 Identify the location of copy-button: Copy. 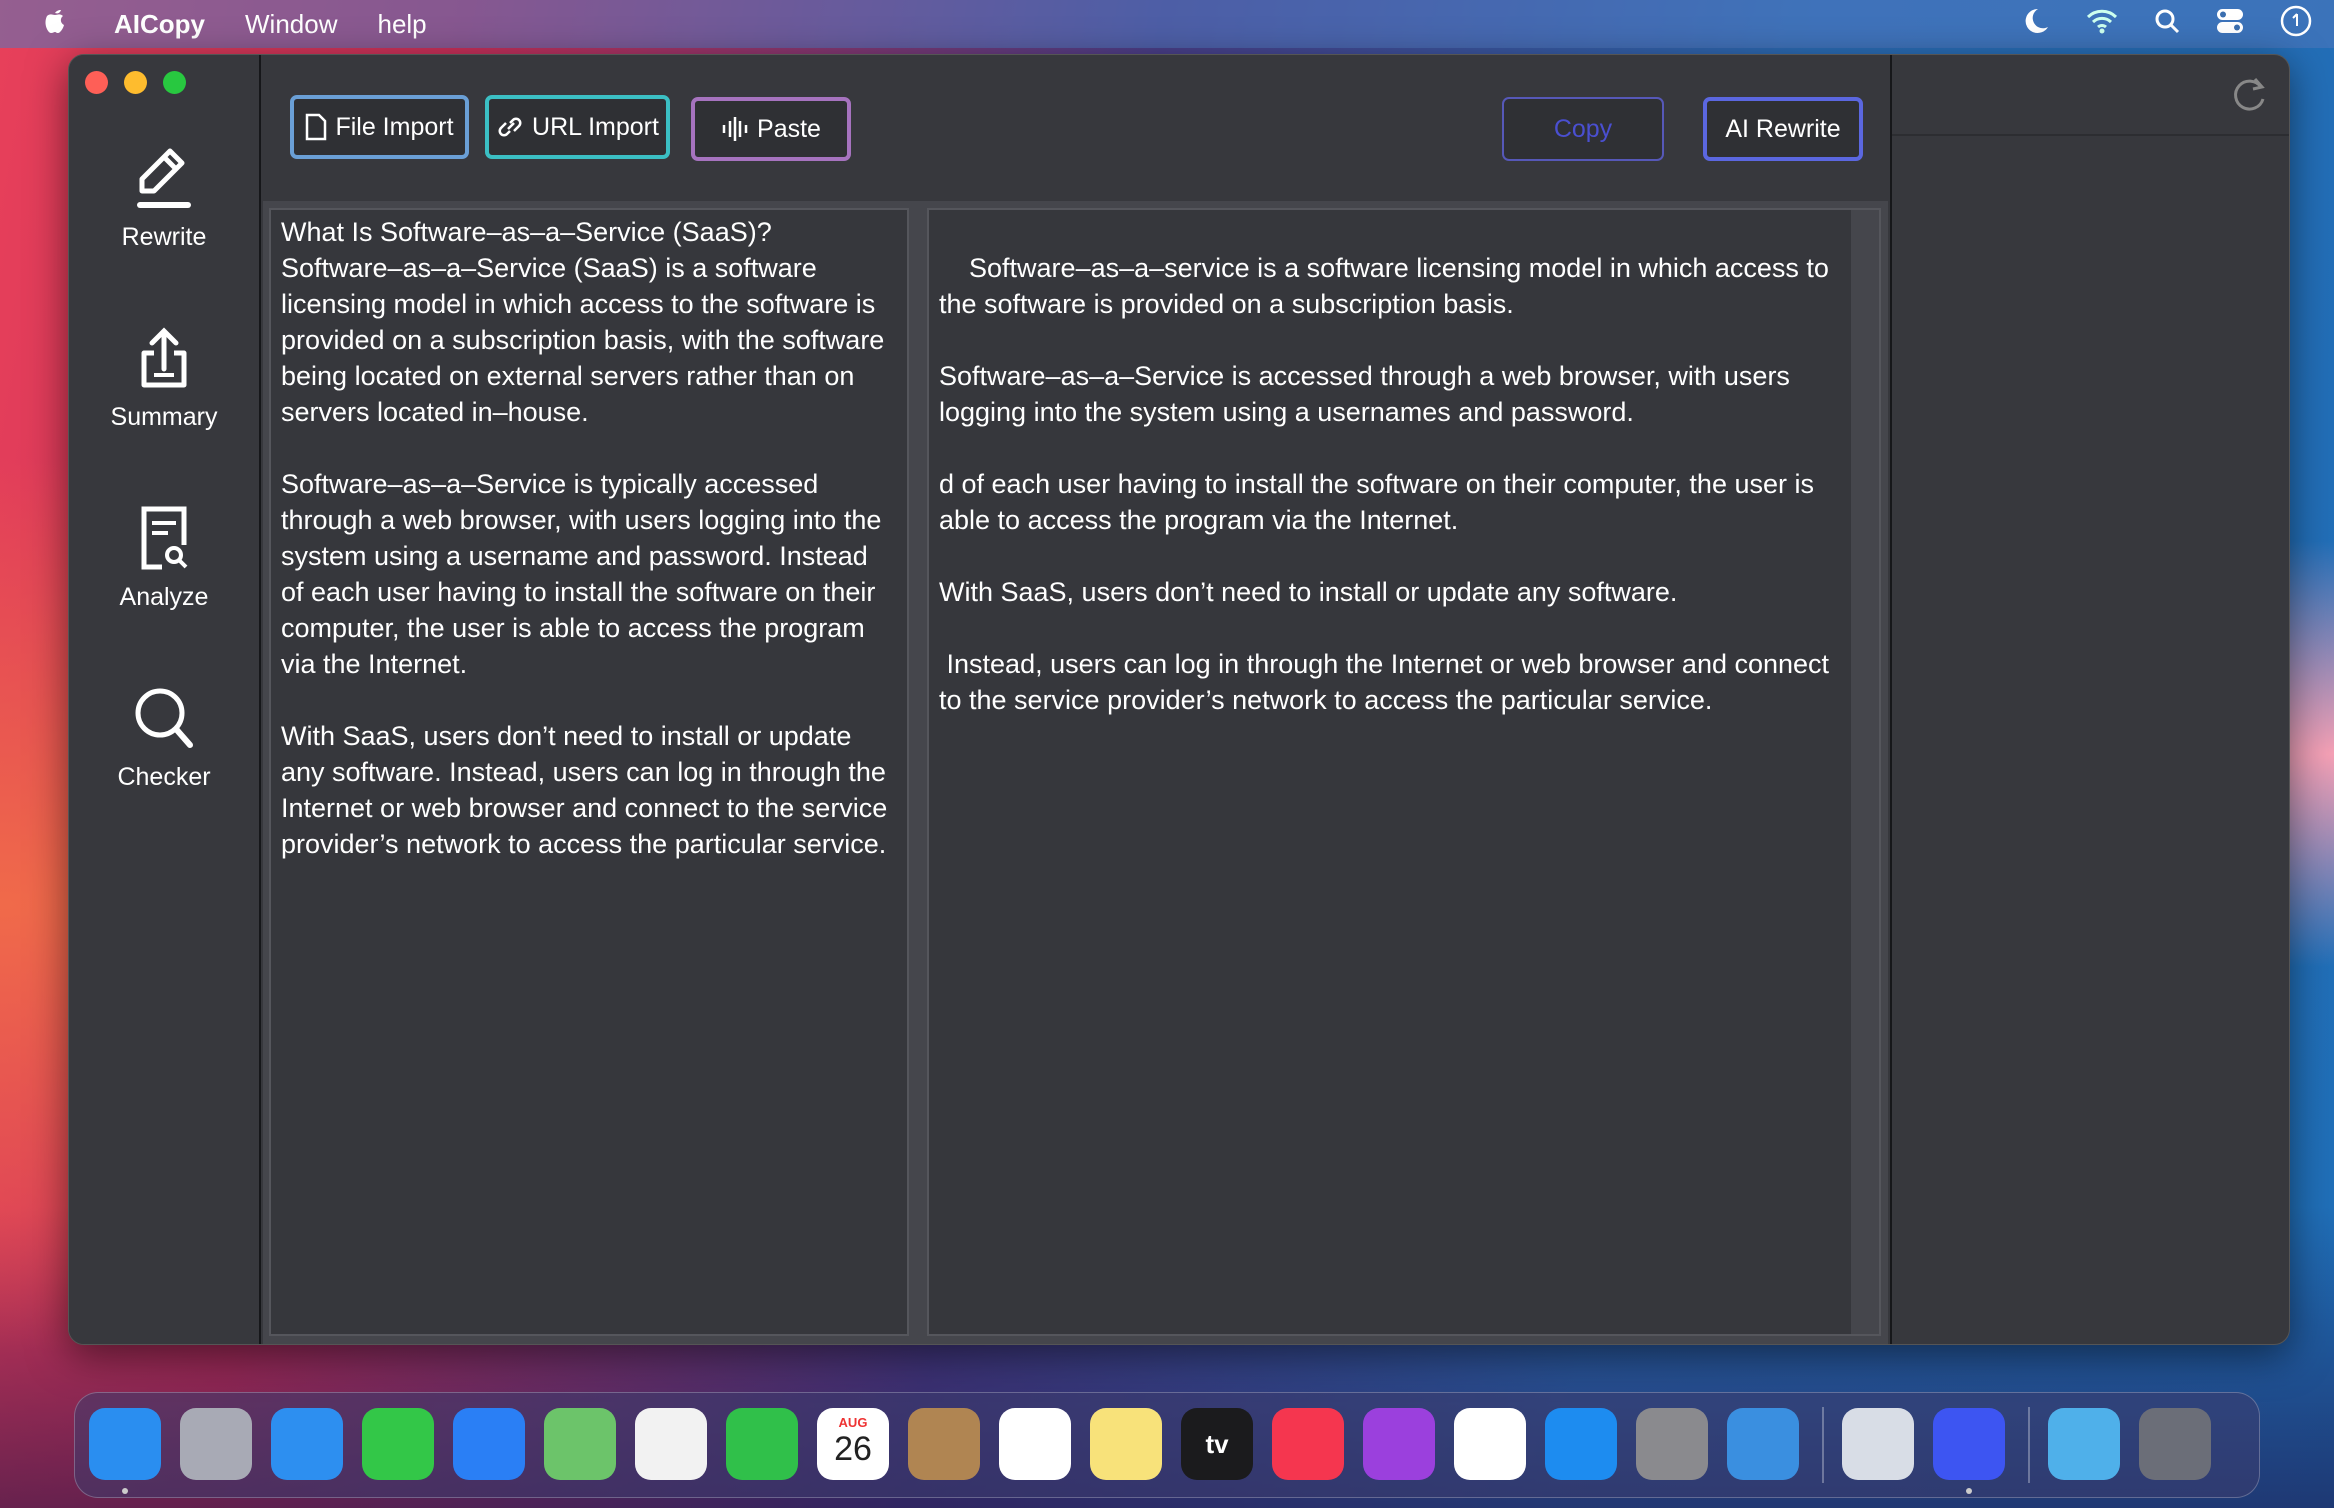
(1583, 129).